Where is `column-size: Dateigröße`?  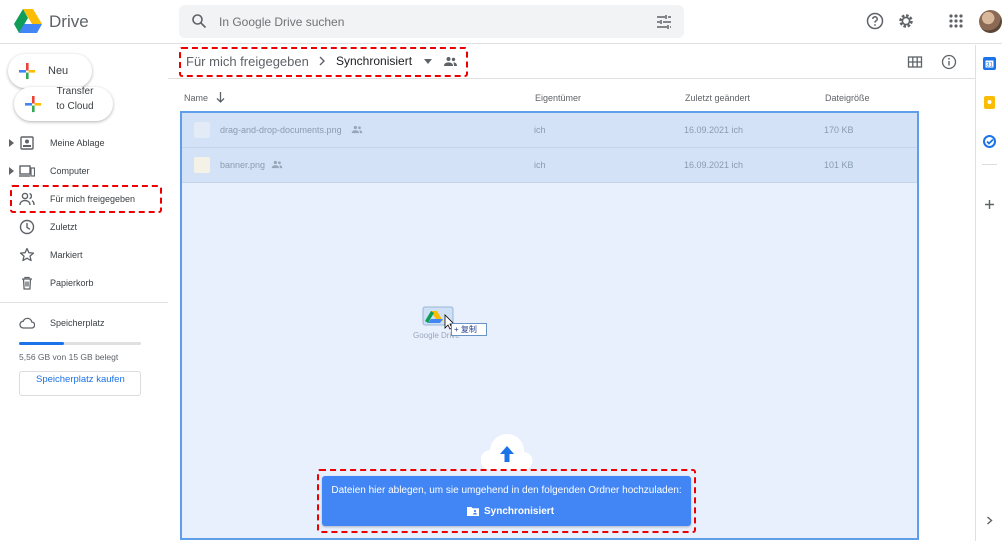
column-size: Dateigröße is located at coordinates (847, 98).